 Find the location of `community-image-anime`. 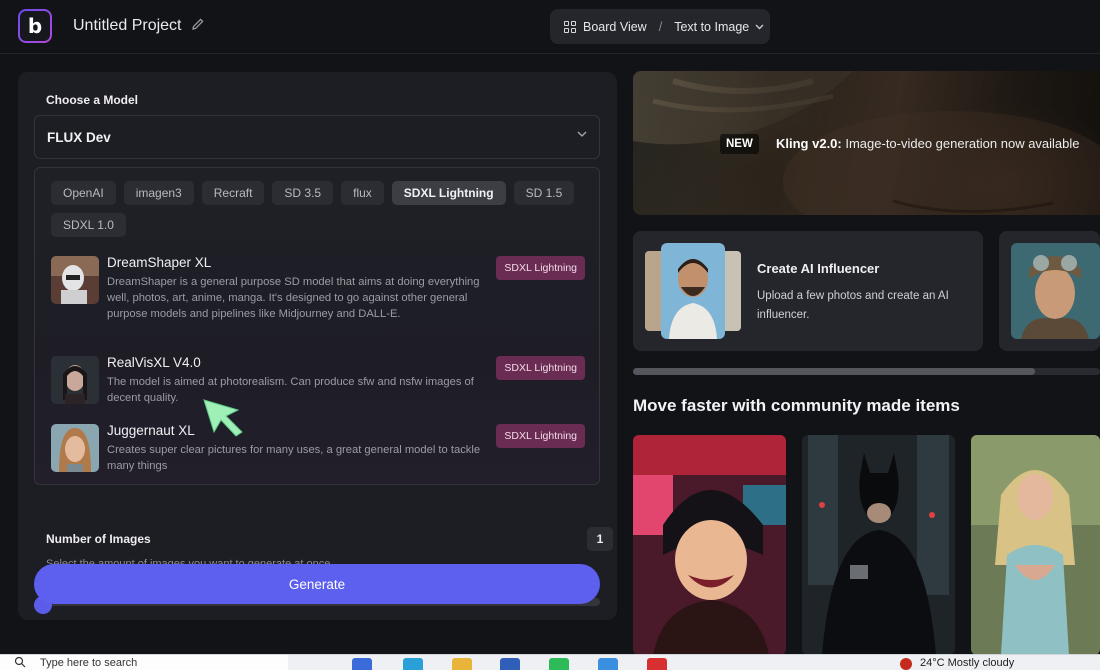

community-image-anime is located at coordinates (709, 545).